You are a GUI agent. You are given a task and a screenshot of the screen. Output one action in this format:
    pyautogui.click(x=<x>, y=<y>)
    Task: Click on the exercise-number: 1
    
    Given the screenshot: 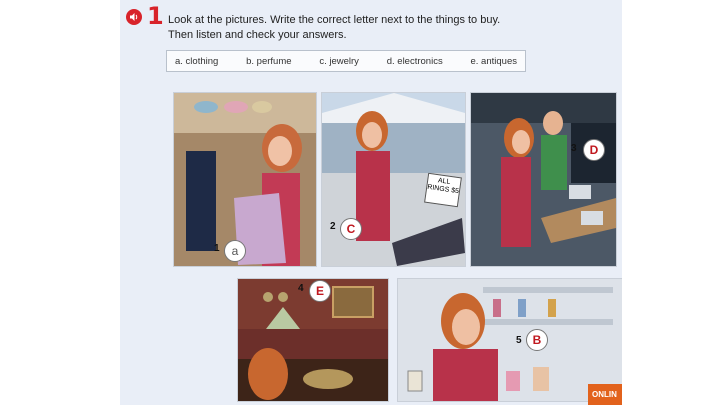 What is the action you would take?
    pyautogui.click(x=155, y=16)
    